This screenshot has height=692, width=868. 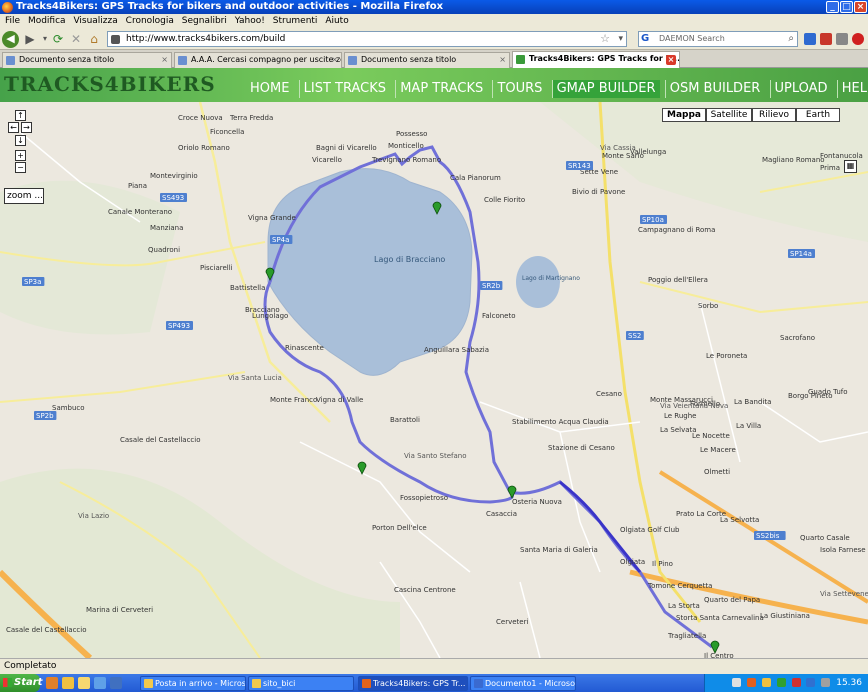 I want to click on place-label: Fontanucola, so click(x=841, y=156).